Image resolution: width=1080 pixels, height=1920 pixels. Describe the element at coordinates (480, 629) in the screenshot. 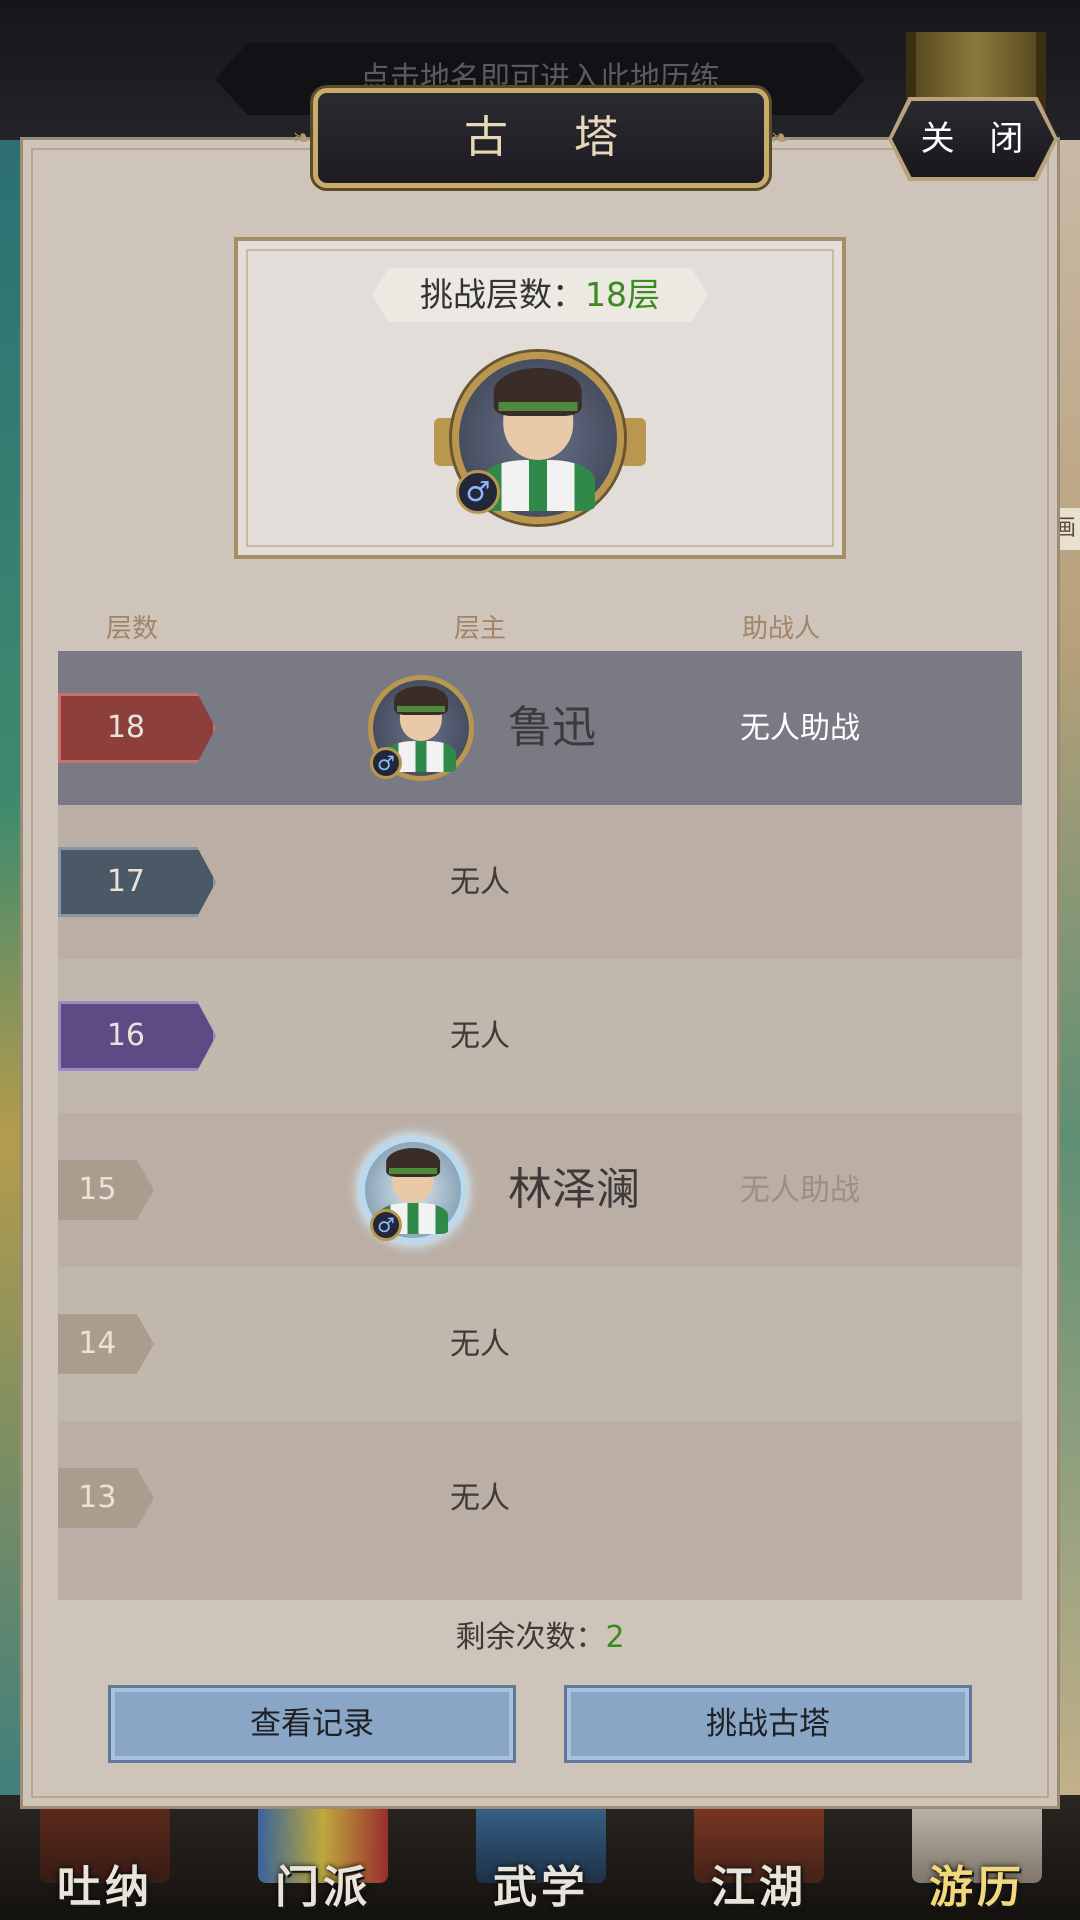

I see `column-header-owner: 层主` at that location.